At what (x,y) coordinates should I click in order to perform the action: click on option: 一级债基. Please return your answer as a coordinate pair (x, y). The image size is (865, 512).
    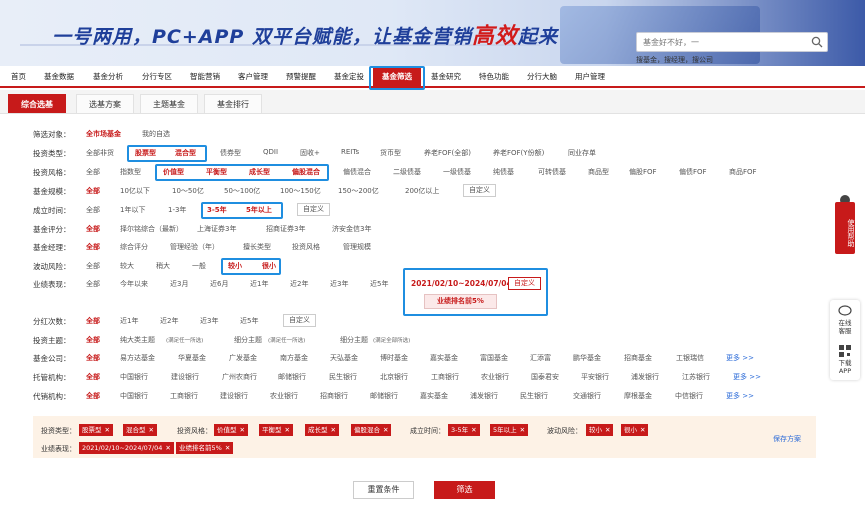
    Looking at the image, I should click on (457, 172).